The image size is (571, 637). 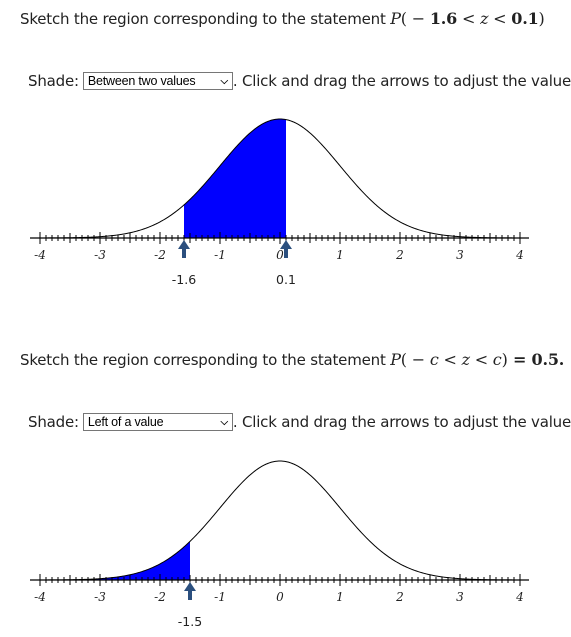 I want to click on tick-label: -3, so click(x=100, y=597).